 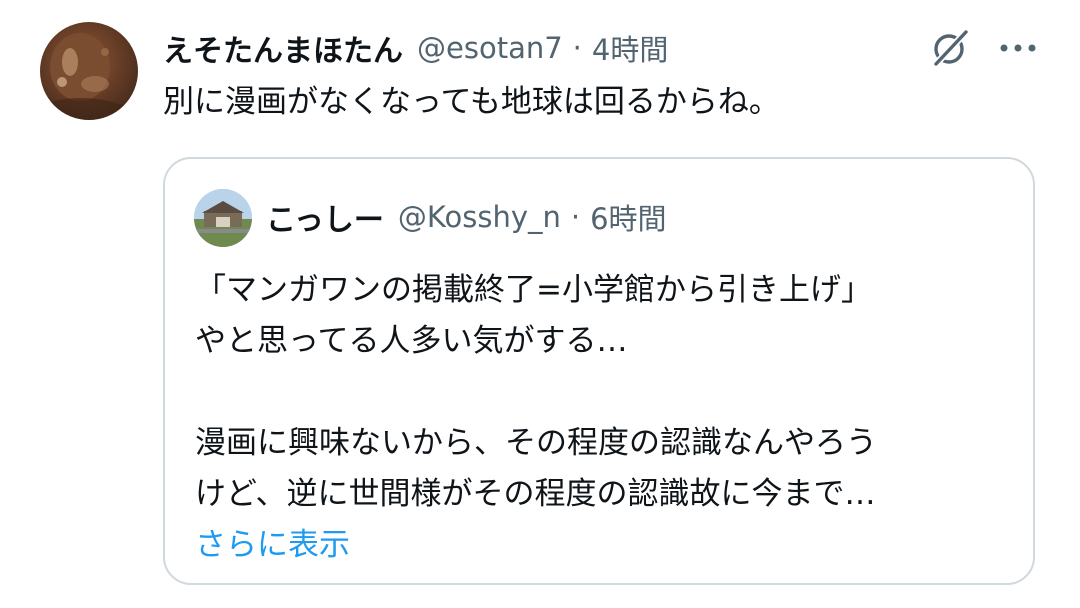 What do you see at coordinates (223, 218) in the screenshot?
I see `quoted-avatar` at bounding box center [223, 218].